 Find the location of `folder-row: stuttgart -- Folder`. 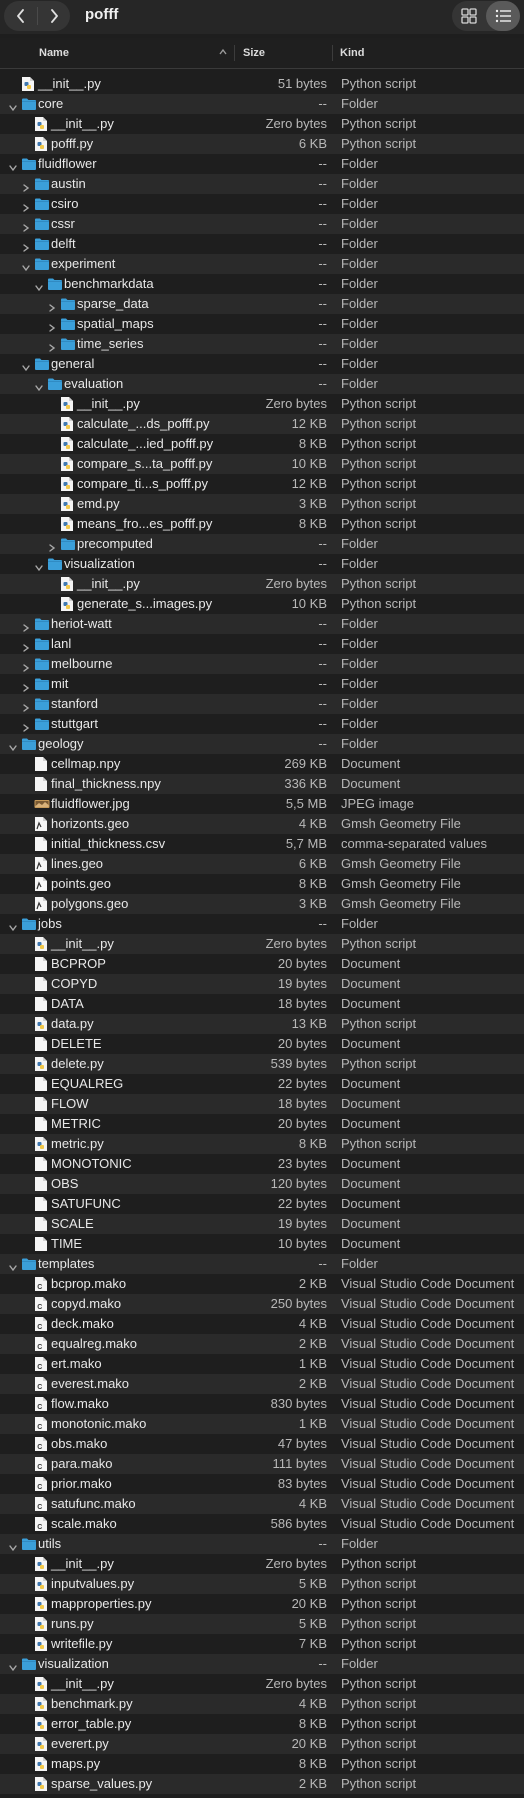

folder-row: stuttgart -- Folder is located at coordinates (262, 724).